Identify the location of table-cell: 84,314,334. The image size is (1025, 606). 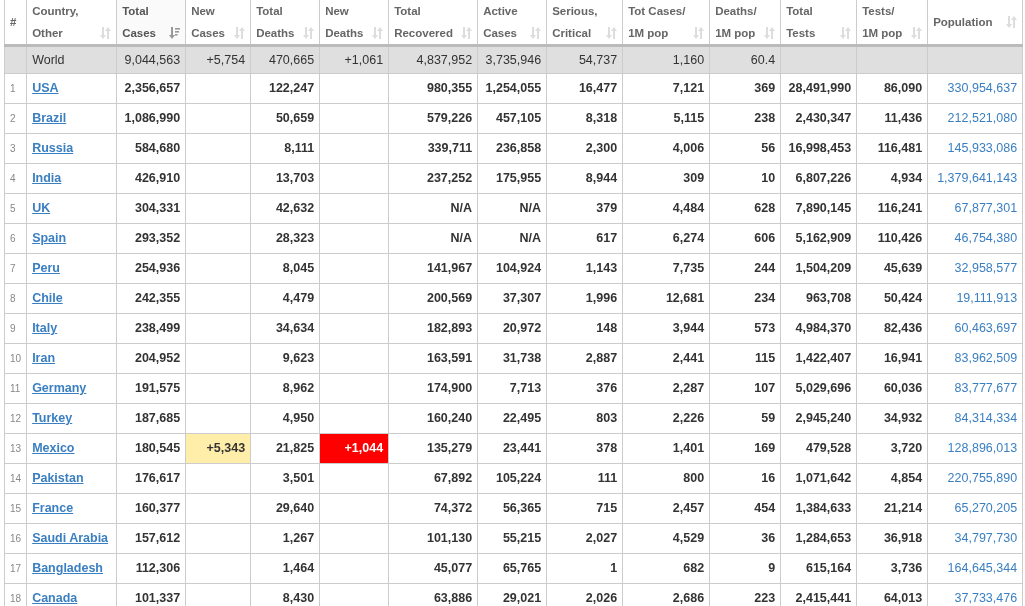
(975, 418).